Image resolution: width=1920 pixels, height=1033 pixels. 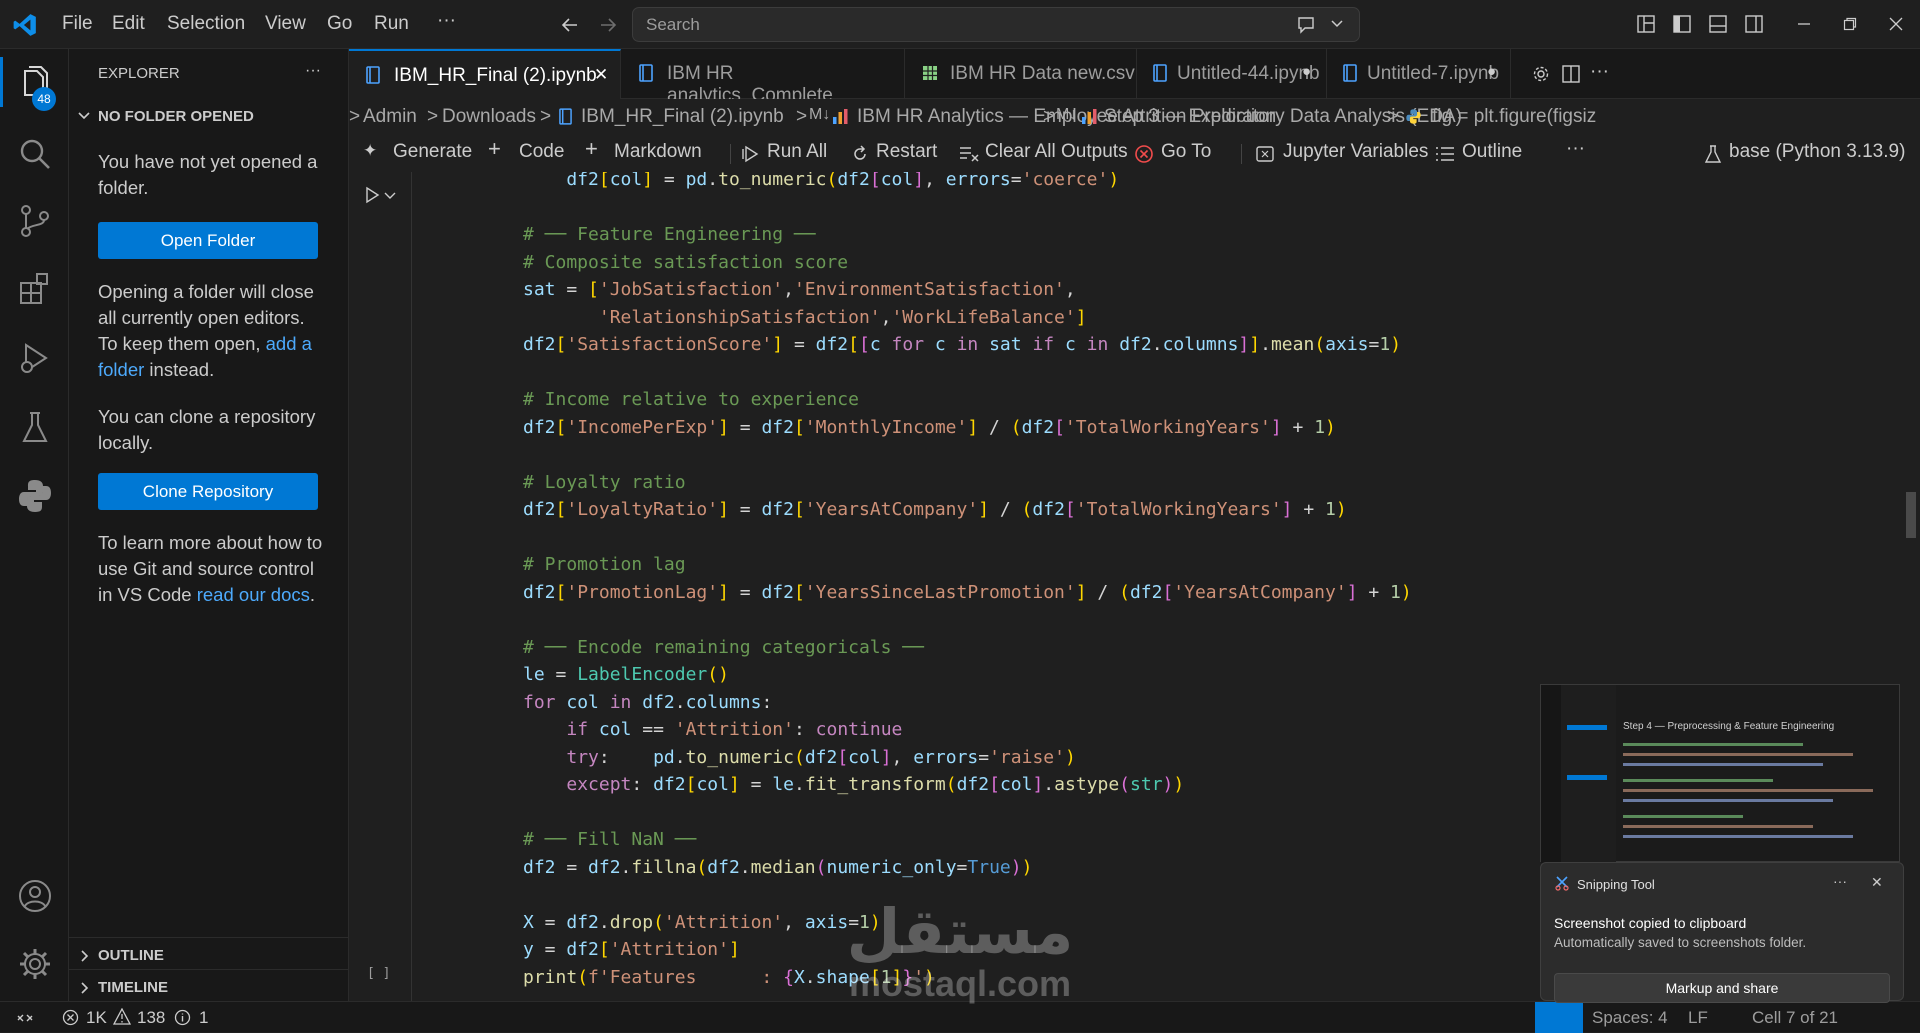 I want to click on timeline-section: TIMELINE, so click(x=133, y=987).